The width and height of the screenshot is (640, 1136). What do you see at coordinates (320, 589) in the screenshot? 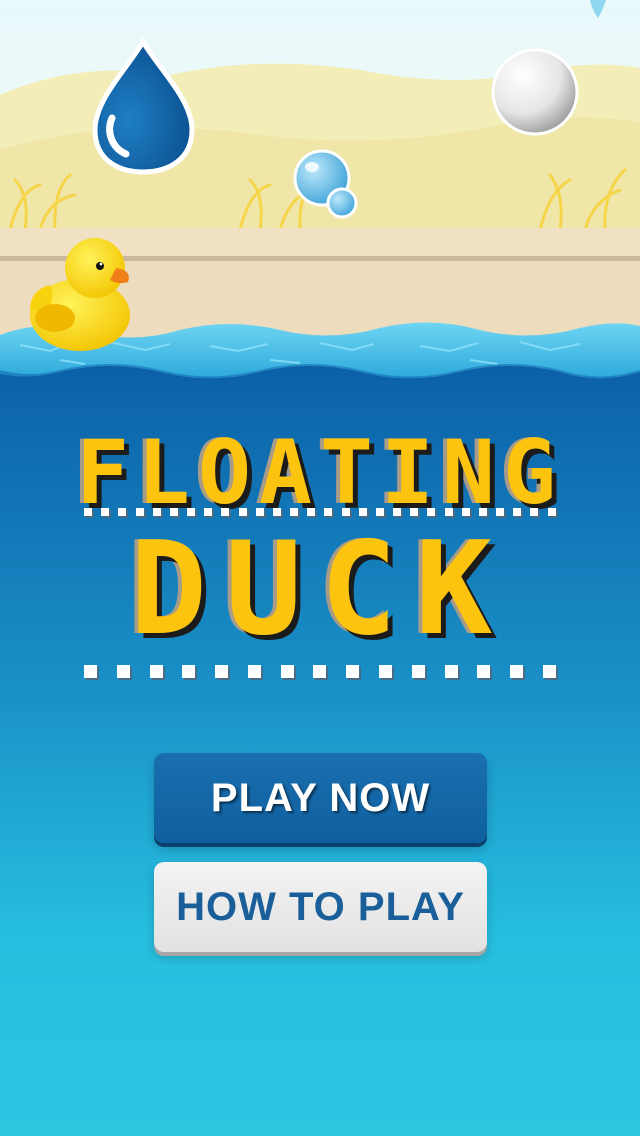
I see `game-title-line2: DUCK` at bounding box center [320, 589].